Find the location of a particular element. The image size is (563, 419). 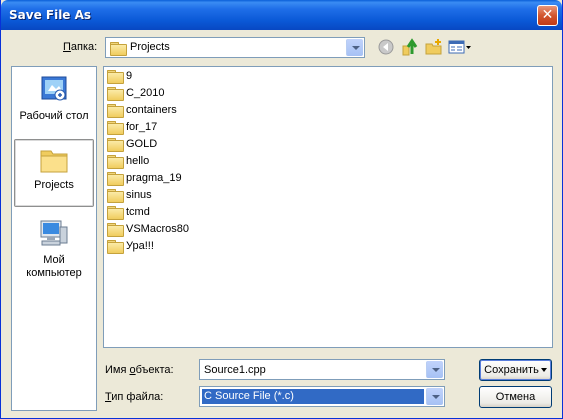

filename-field: Source1.cpp is located at coordinates (322, 369).